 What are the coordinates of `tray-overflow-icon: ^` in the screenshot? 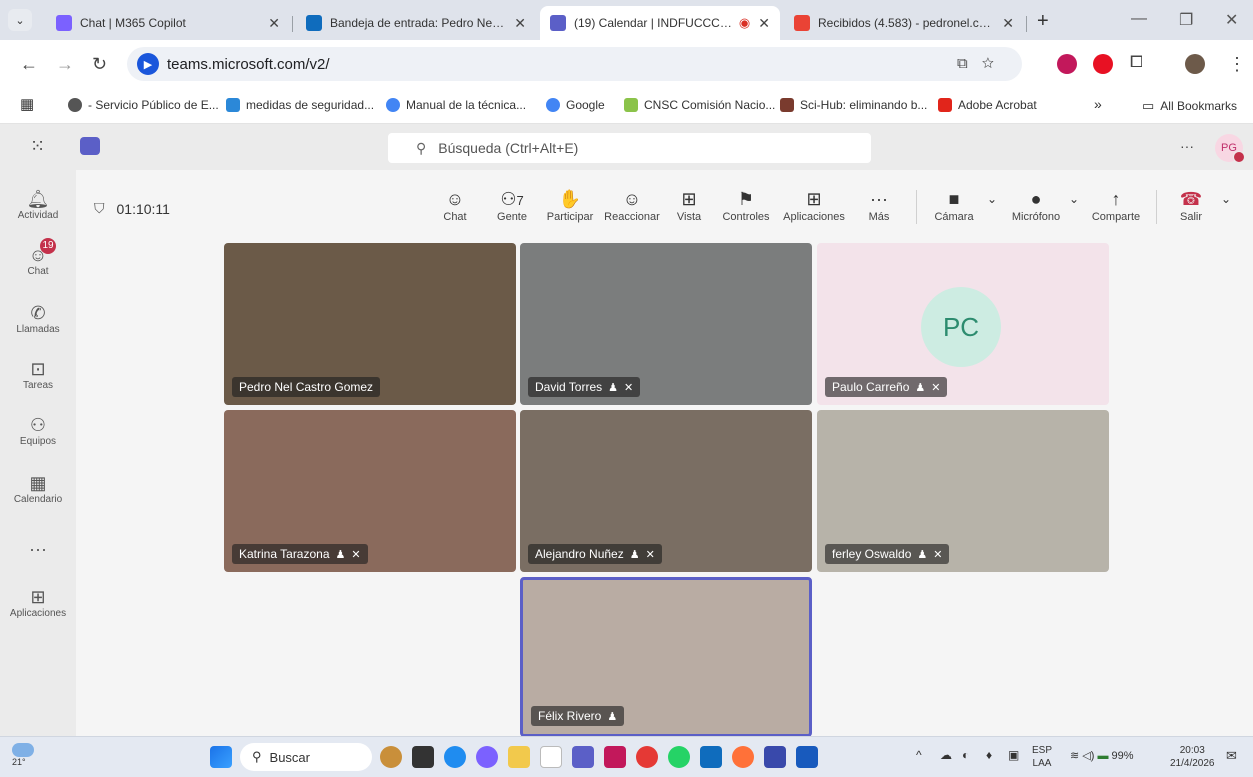 It's located at (919, 755).